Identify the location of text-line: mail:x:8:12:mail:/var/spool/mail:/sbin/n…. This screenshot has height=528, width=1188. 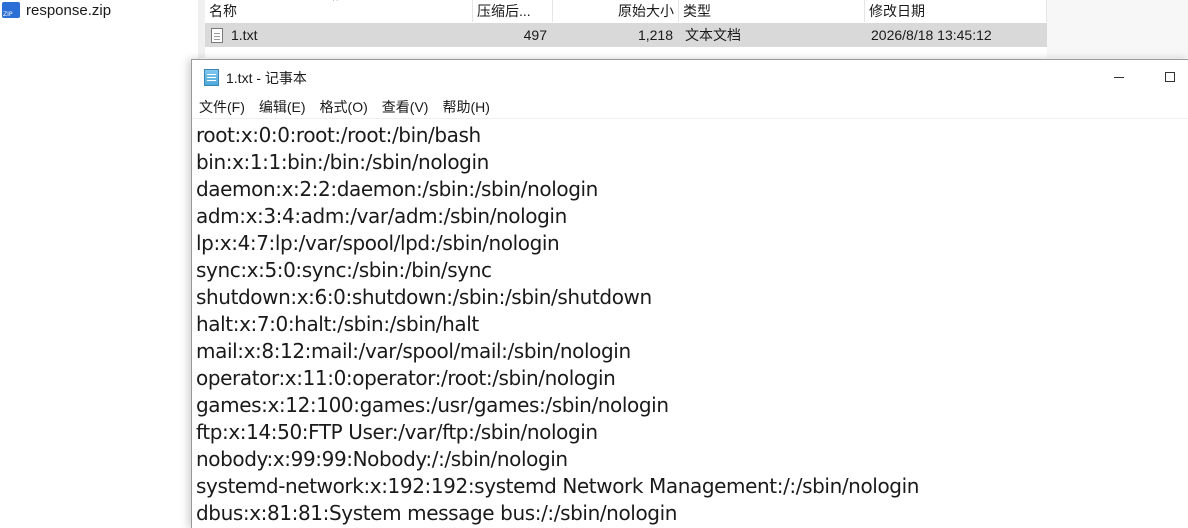
(413, 351).